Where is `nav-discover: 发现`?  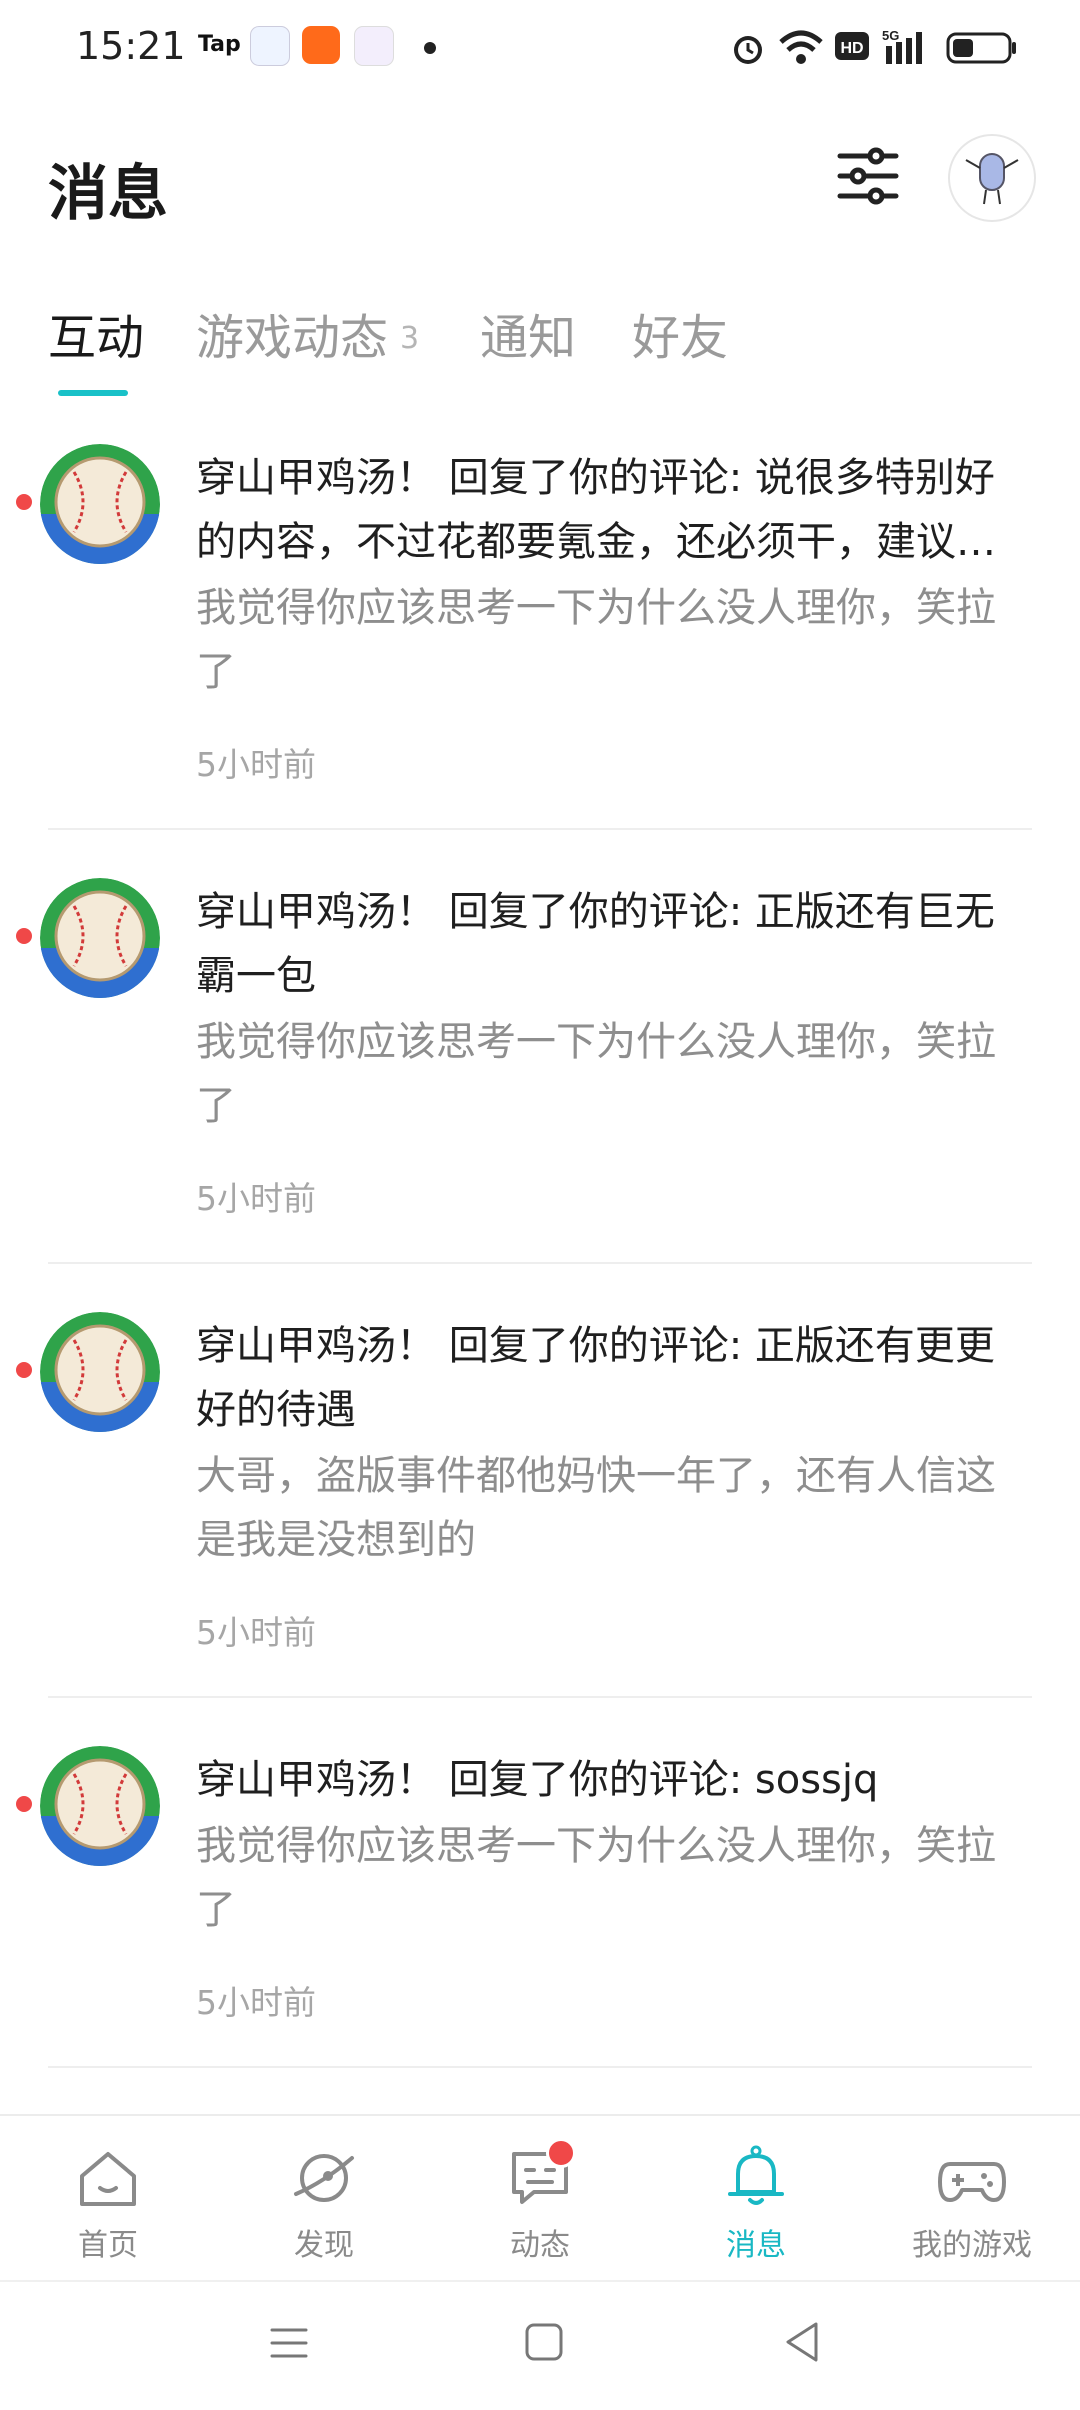 nav-discover: 发现 is located at coordinates (324, 2198).